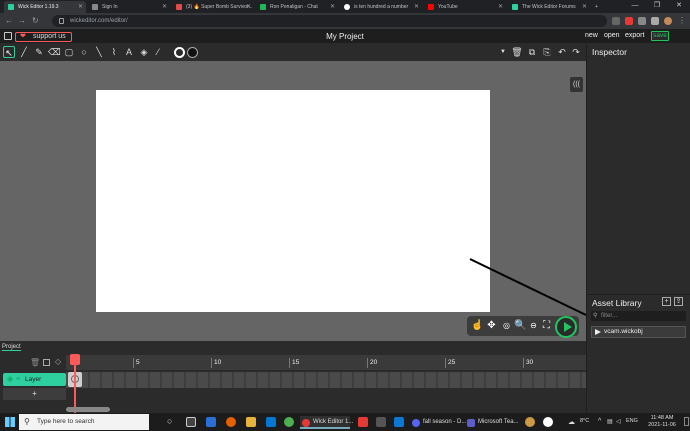 Image resolution: width=690 pixels, height=431 pixels. Describe the element at coordinates (571, 422) in the screenshot. I see `weather-icon: ☁` at that location.